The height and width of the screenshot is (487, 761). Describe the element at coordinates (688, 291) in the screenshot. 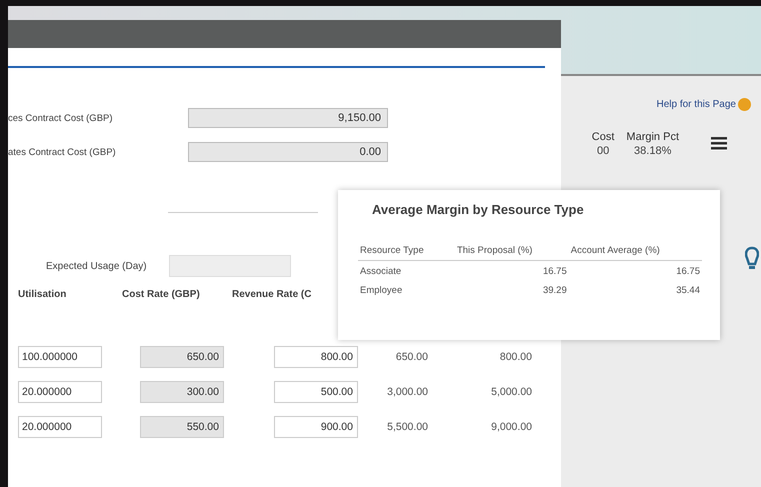

I see `table-cell-text: 35.44` at that location.